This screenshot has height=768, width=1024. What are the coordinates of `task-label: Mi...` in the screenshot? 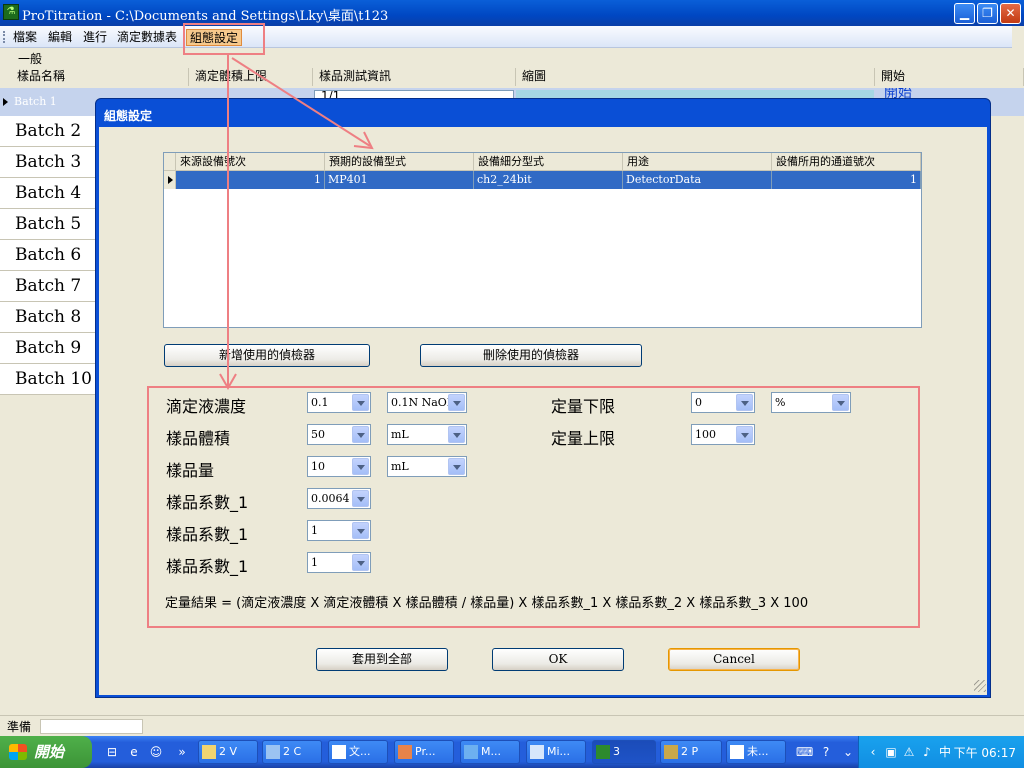 It's located at (559, 751).